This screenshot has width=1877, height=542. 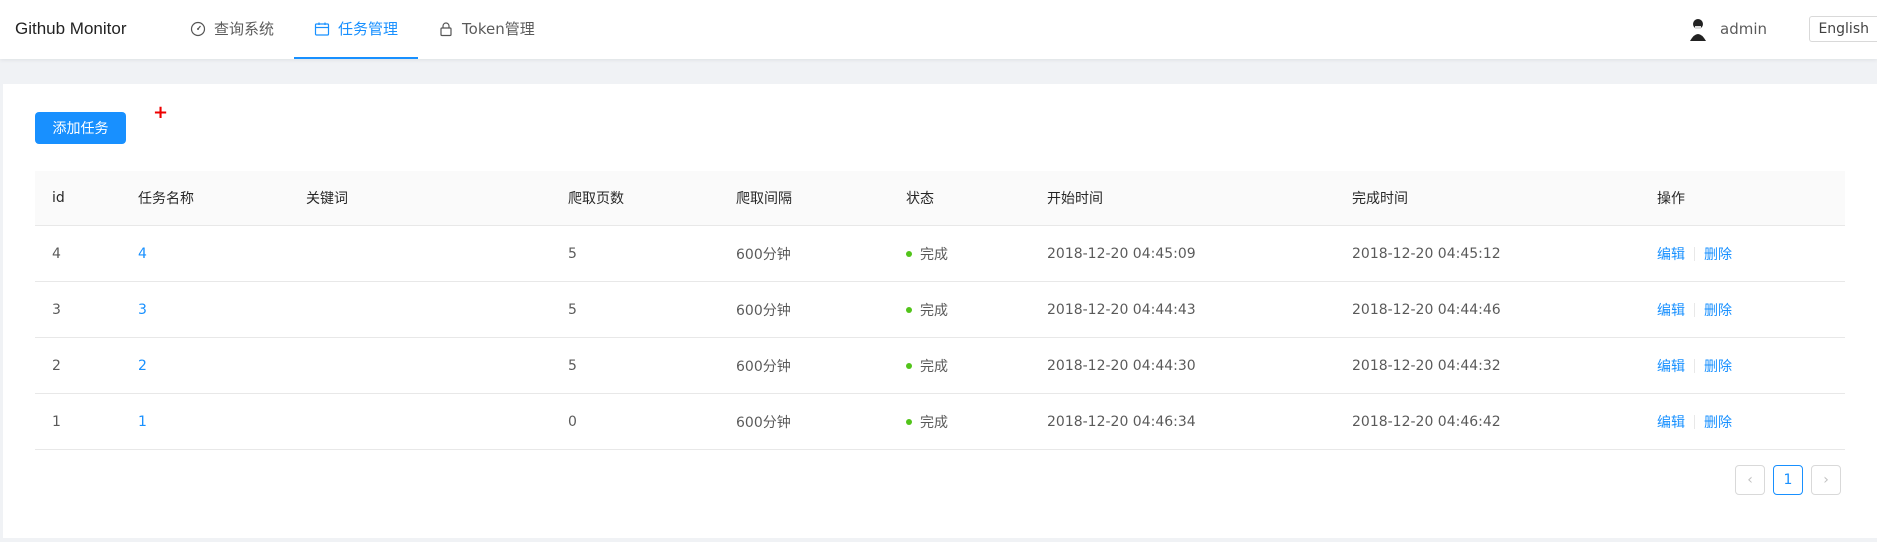 What do you see at coordinates (322, 29) in the screenshot?
I see `calendar-icon` at bounding box center [322, 29].